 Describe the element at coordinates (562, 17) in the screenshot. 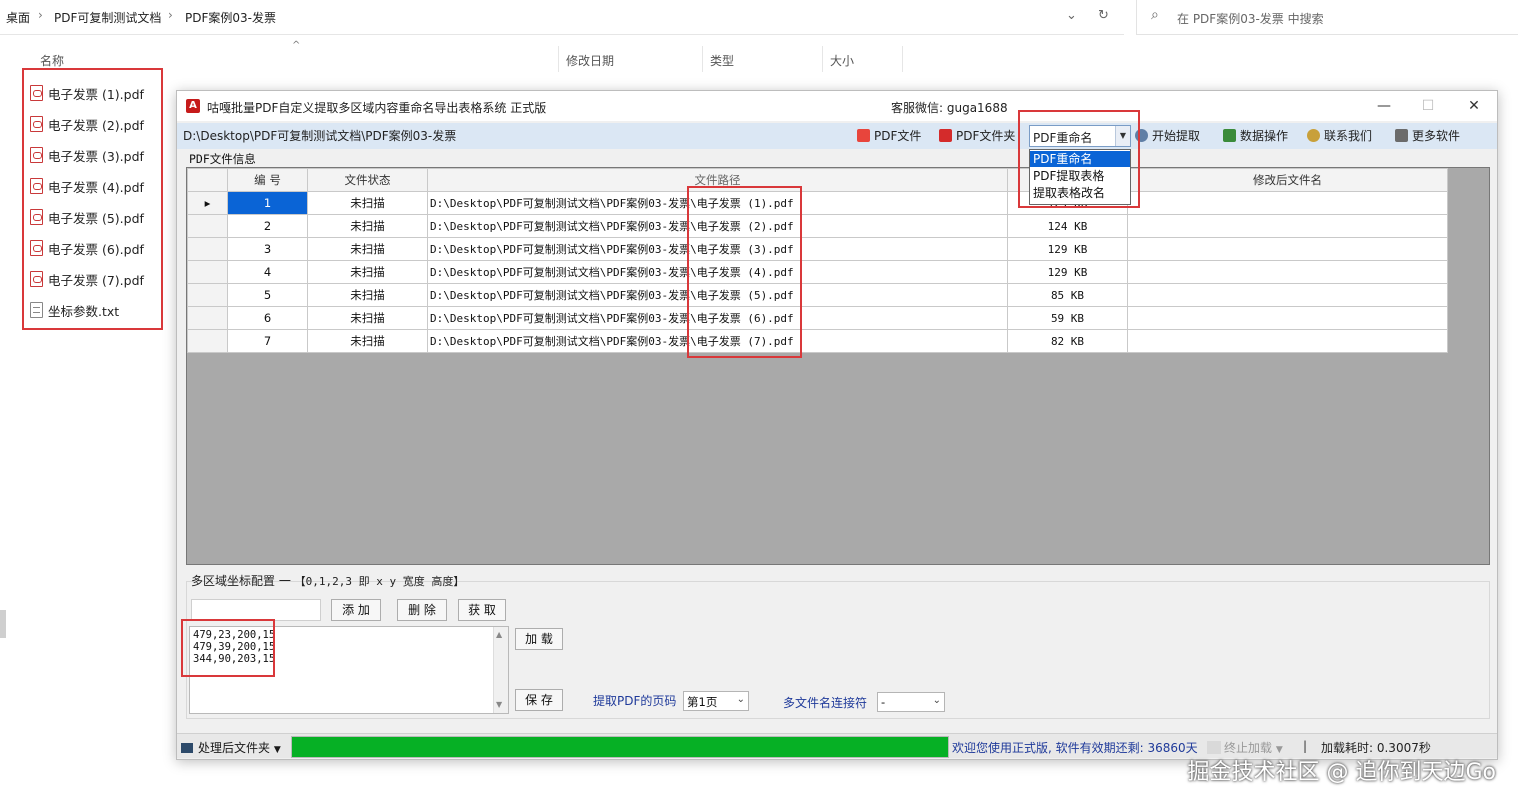

I see `address-bar: 桌面 › PDF可复制测试文档 › PDF案例03-发票 ⌄ ↻` at that location.